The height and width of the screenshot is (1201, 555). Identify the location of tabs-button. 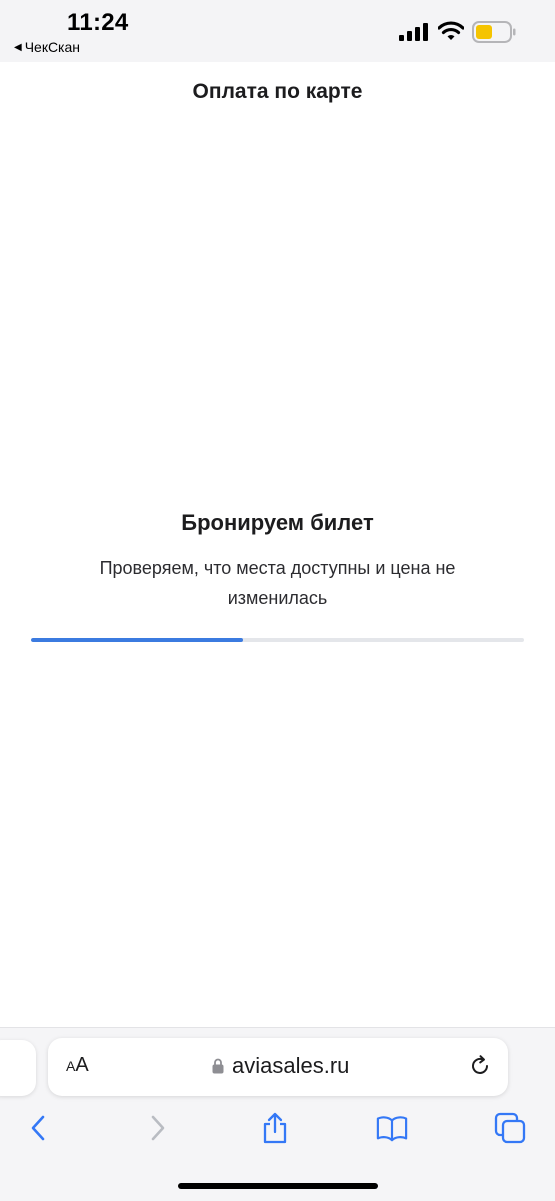
(510, 1128).